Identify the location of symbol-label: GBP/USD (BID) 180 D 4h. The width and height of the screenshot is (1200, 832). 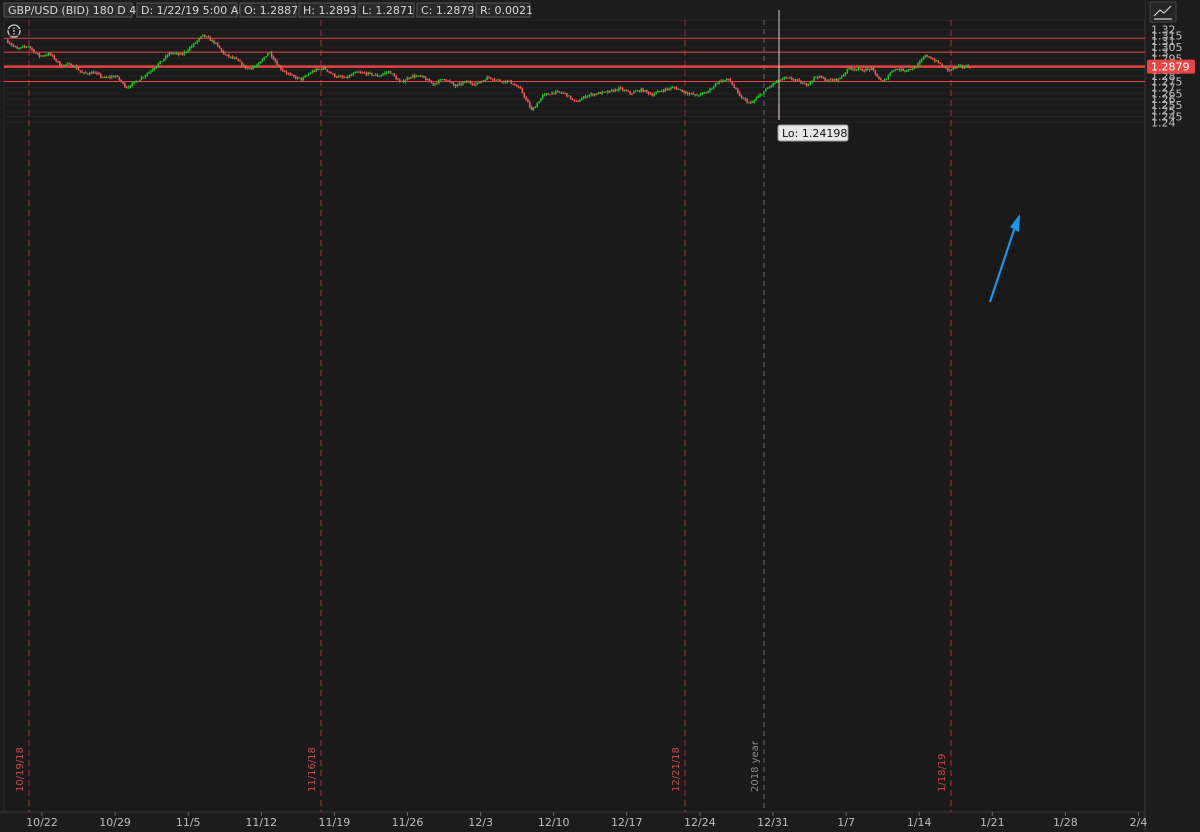
(75, 10).